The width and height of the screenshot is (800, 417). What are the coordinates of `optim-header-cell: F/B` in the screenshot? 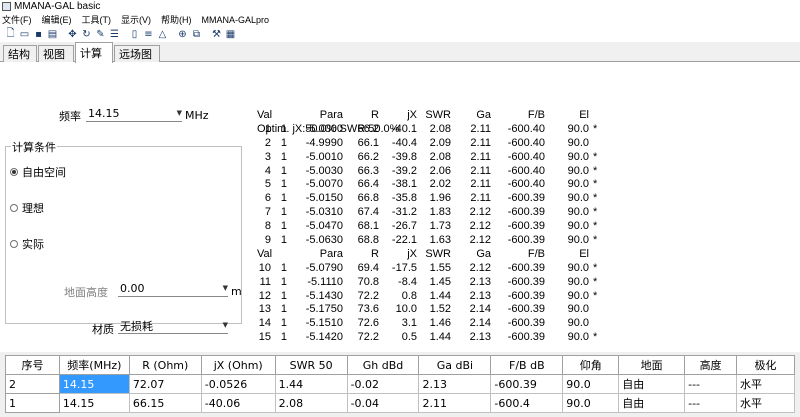 It's located at (536, 115).